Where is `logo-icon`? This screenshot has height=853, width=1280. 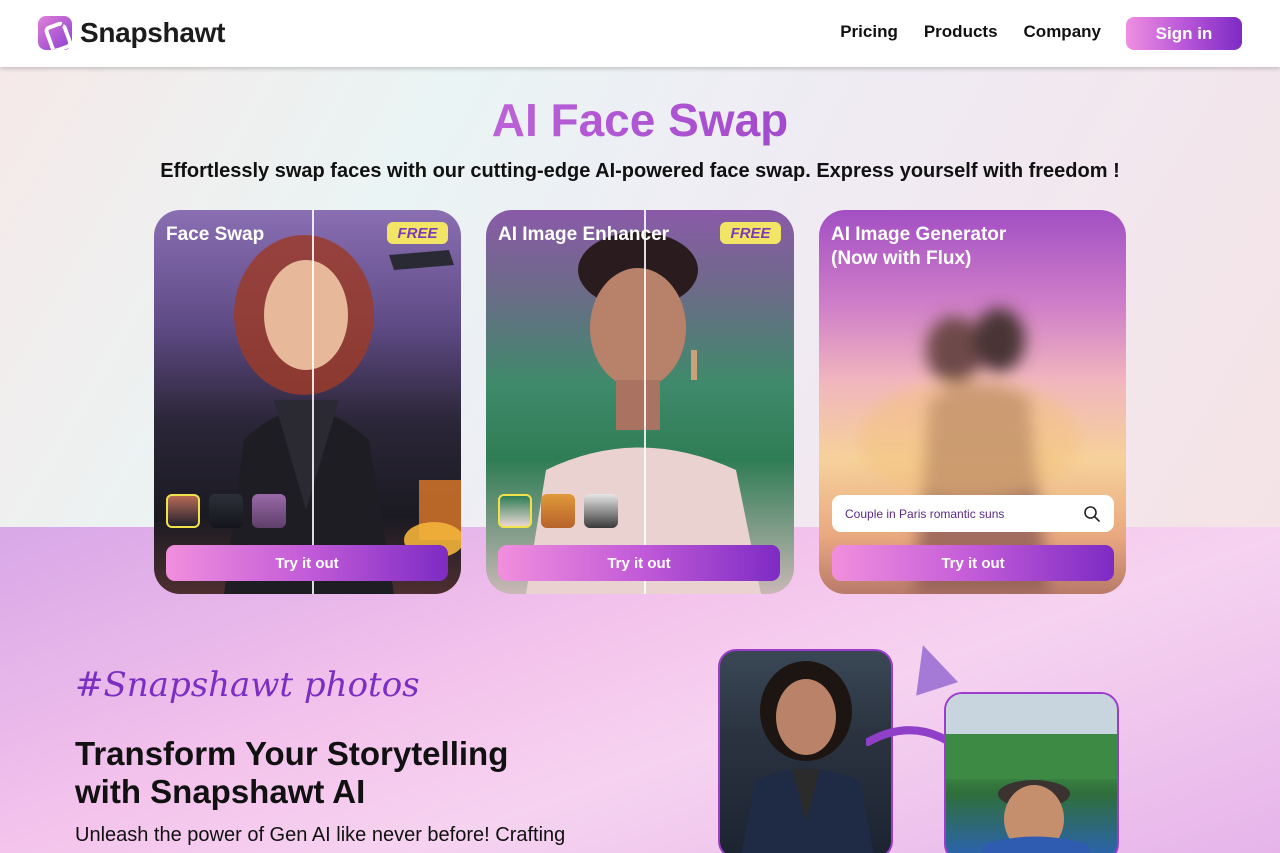
logo-icon is located at coordinates (55, 33).